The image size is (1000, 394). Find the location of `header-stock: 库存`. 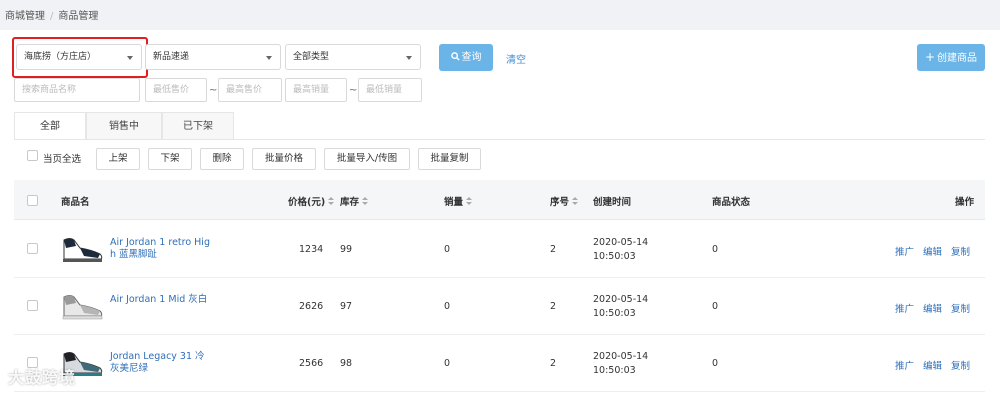

header-stock: 库存 is located at coordinates (354, 201).